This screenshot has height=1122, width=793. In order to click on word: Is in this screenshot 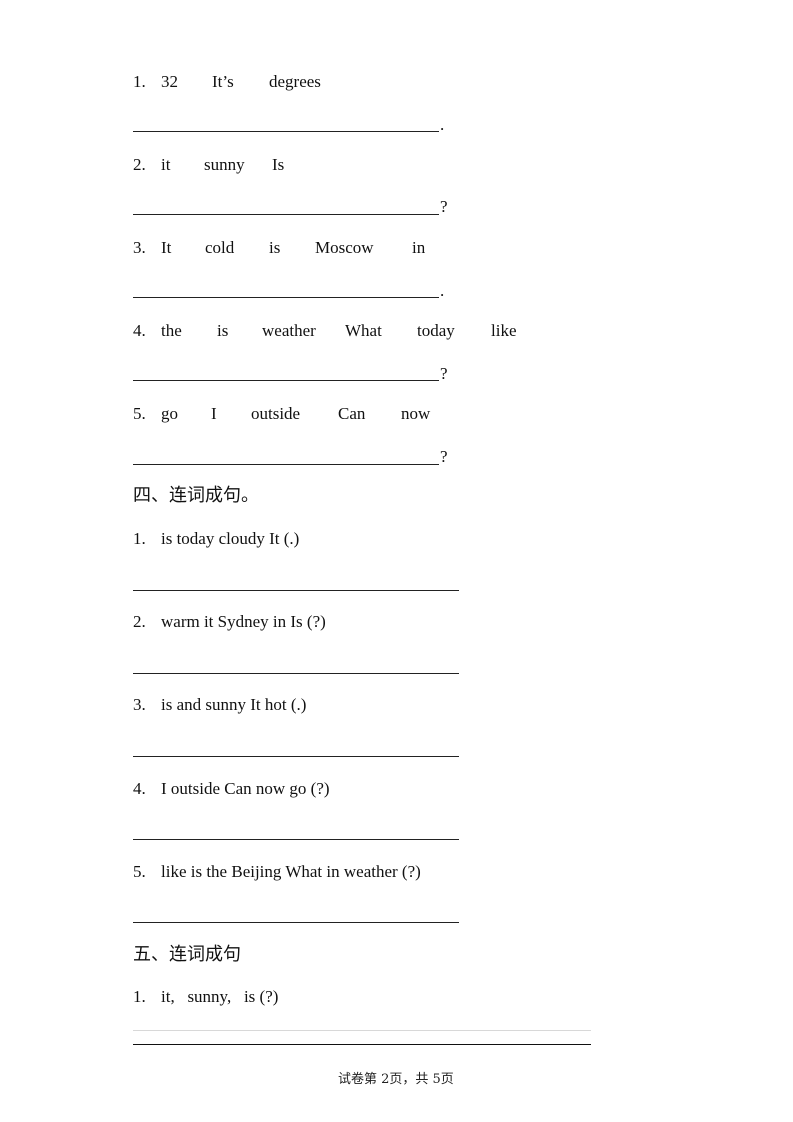, I will do `click(278, 164)`.